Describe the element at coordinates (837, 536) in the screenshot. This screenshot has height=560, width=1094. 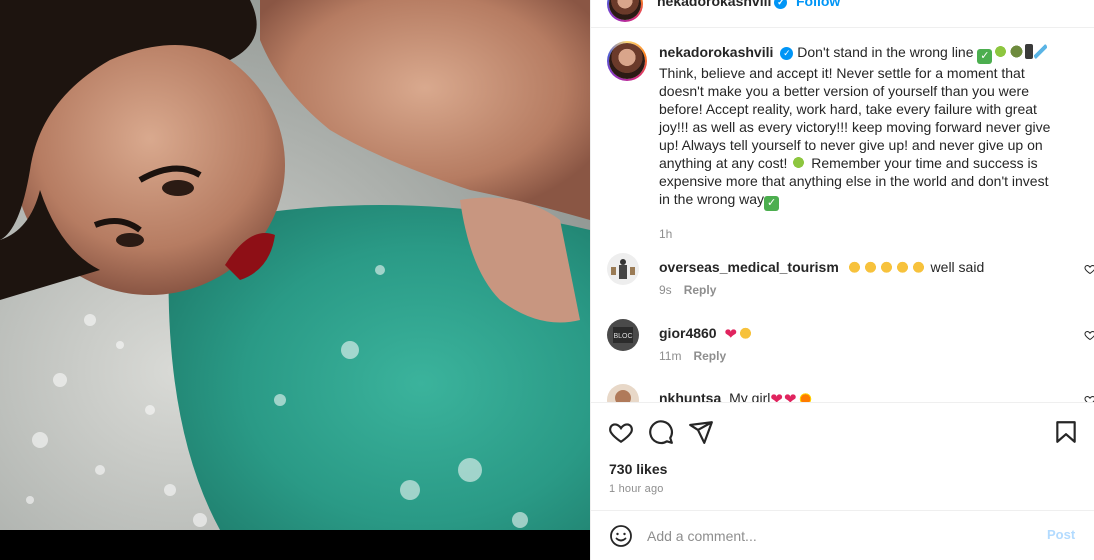
I see `comment-input` at that location.